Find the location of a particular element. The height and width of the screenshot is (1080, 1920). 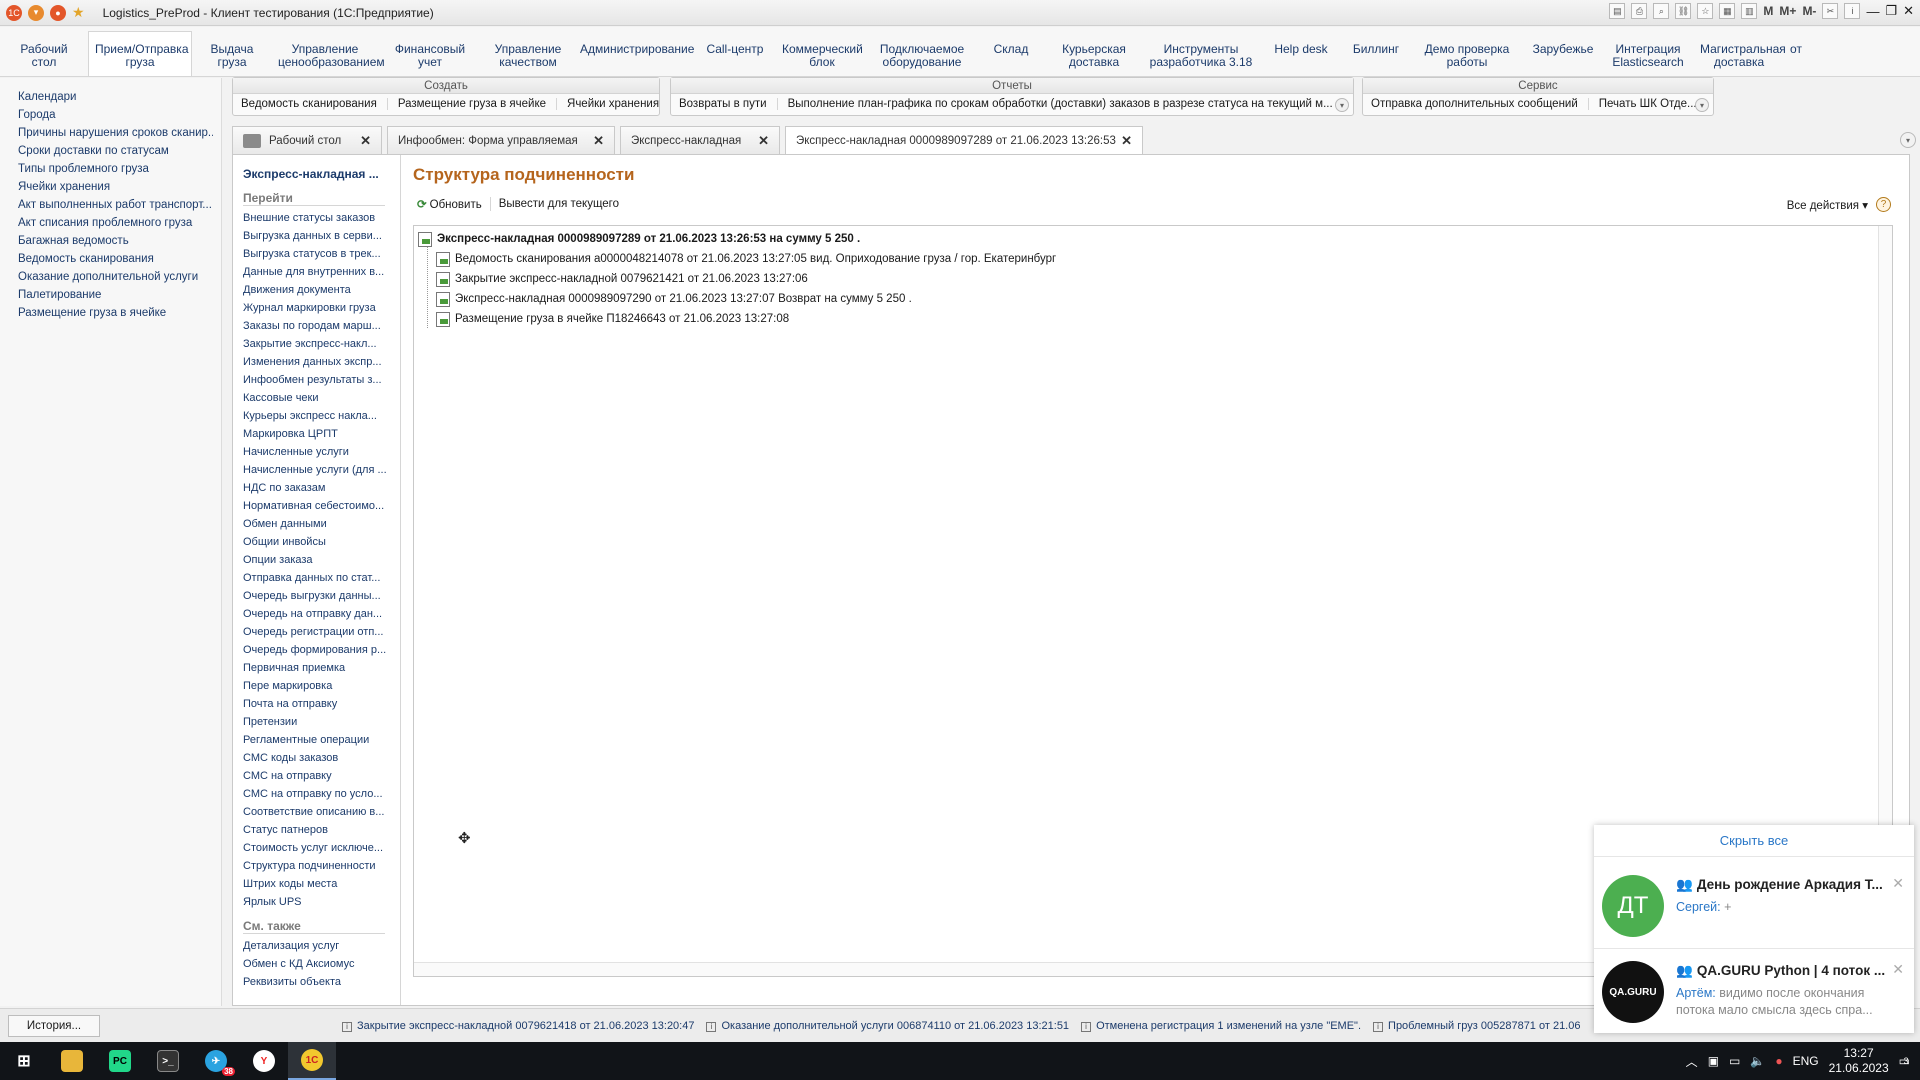

minimize-icon: — is located at coordinates (1872, 11).